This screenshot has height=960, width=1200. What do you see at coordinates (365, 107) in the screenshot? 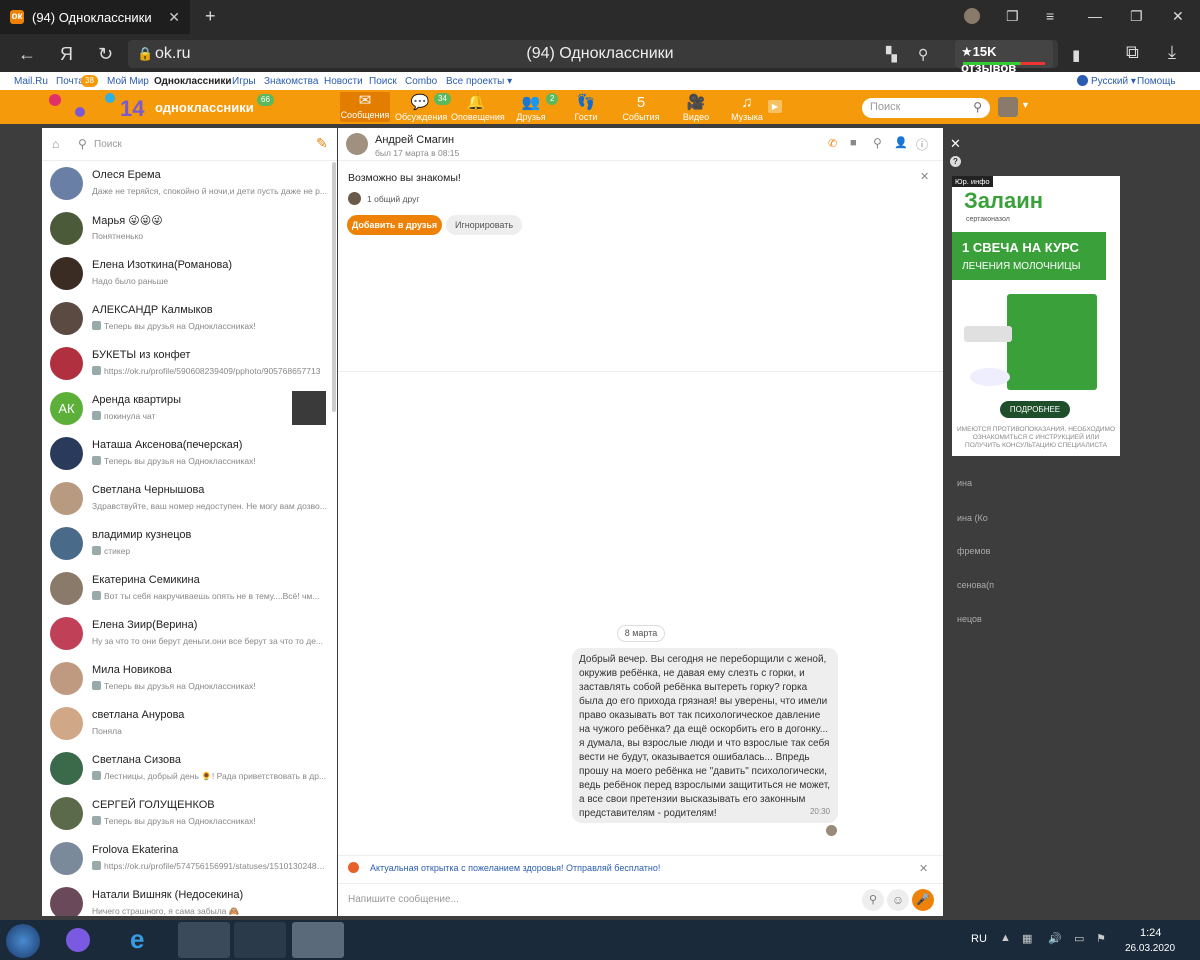
I see `tab-messages: ✉ Сообщения` at bounding box center [365, 107].